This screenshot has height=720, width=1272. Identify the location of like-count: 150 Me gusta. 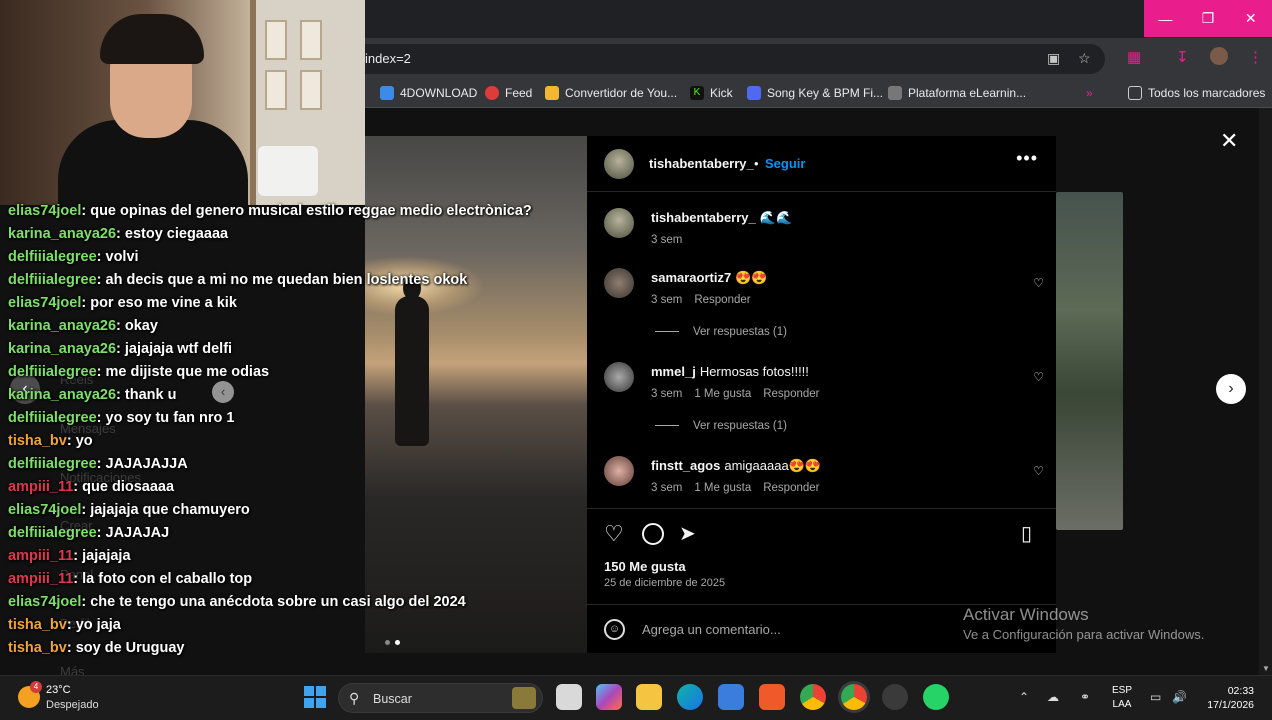
(645, 566).